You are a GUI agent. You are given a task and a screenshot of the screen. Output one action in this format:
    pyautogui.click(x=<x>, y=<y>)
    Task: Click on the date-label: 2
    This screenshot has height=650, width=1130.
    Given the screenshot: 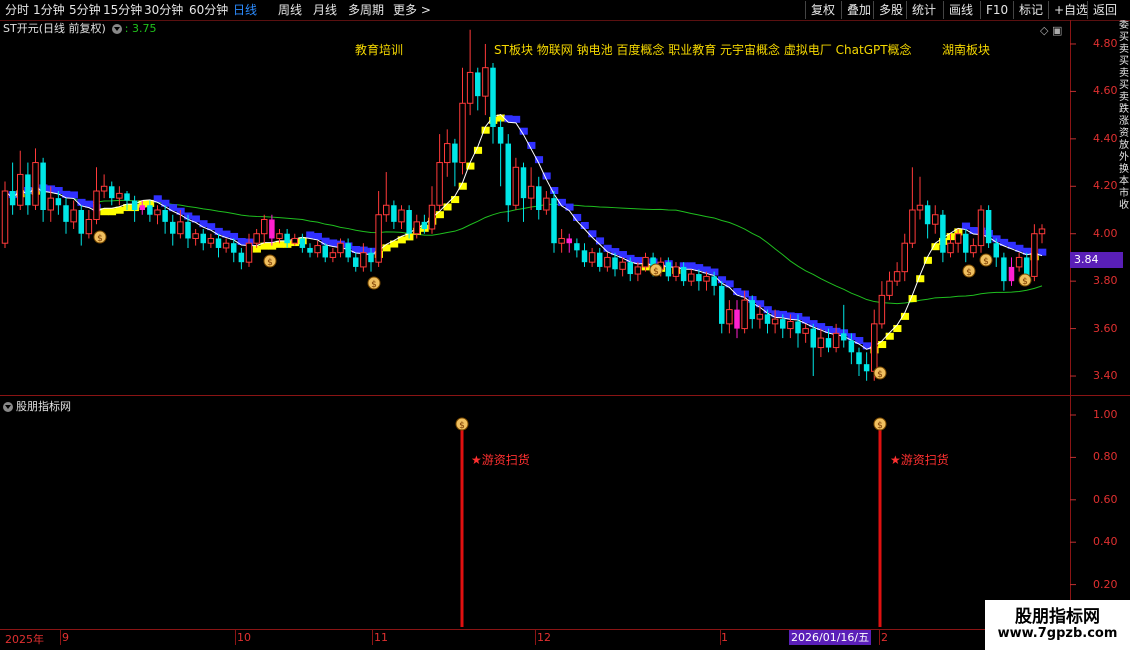 What is the action you would take?
    pyautogui.click(x=884, y=637)
    